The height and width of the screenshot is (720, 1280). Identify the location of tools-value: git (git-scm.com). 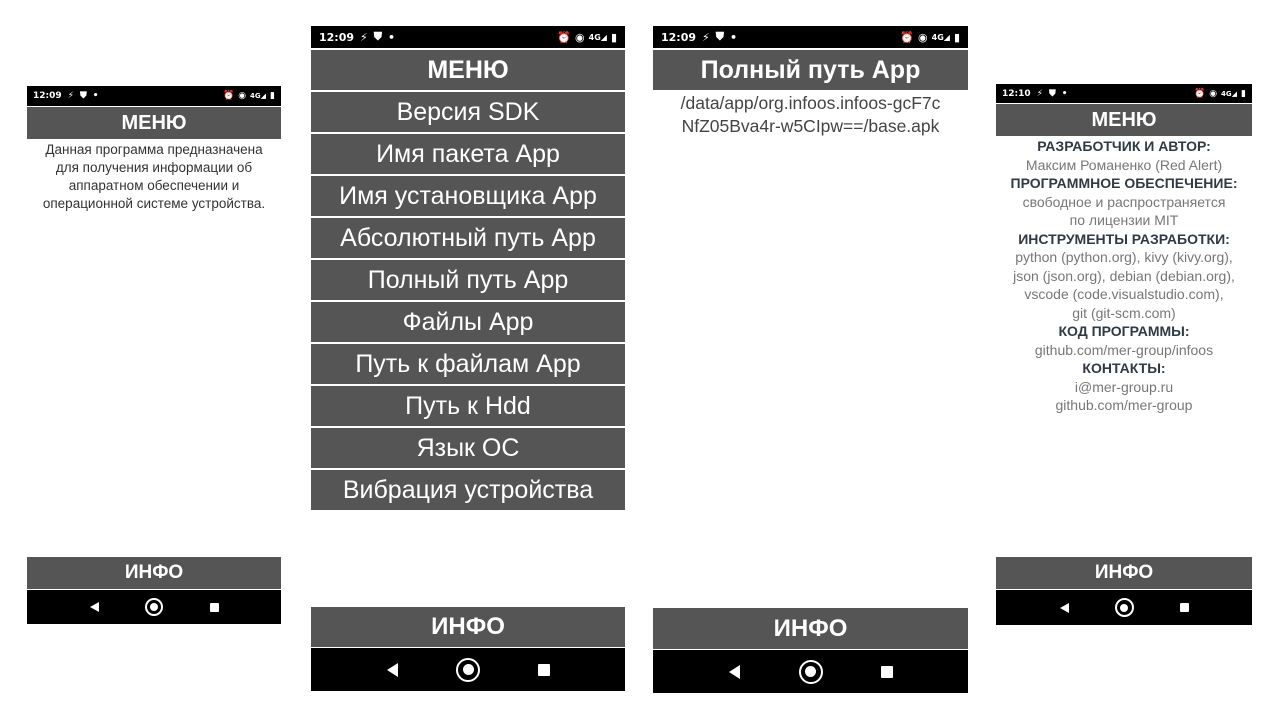
(1124, 312).